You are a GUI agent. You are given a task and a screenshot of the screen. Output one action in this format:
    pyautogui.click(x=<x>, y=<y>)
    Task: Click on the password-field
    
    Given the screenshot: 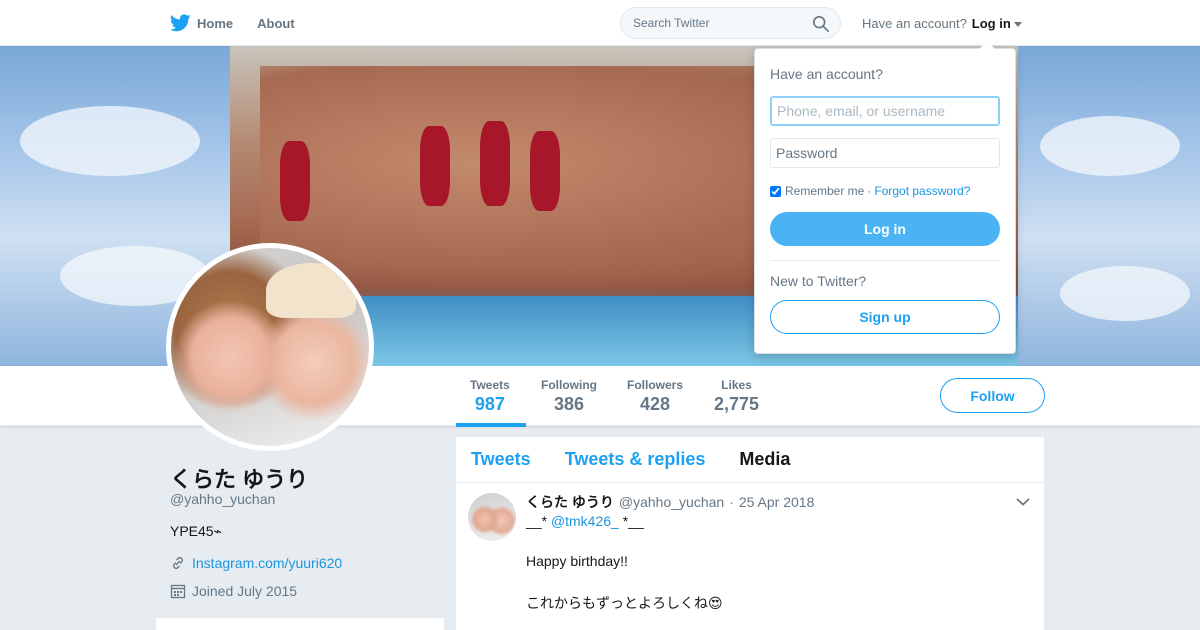 What is the action you would take?
    pyautogui.click(x=885, y=153)
    